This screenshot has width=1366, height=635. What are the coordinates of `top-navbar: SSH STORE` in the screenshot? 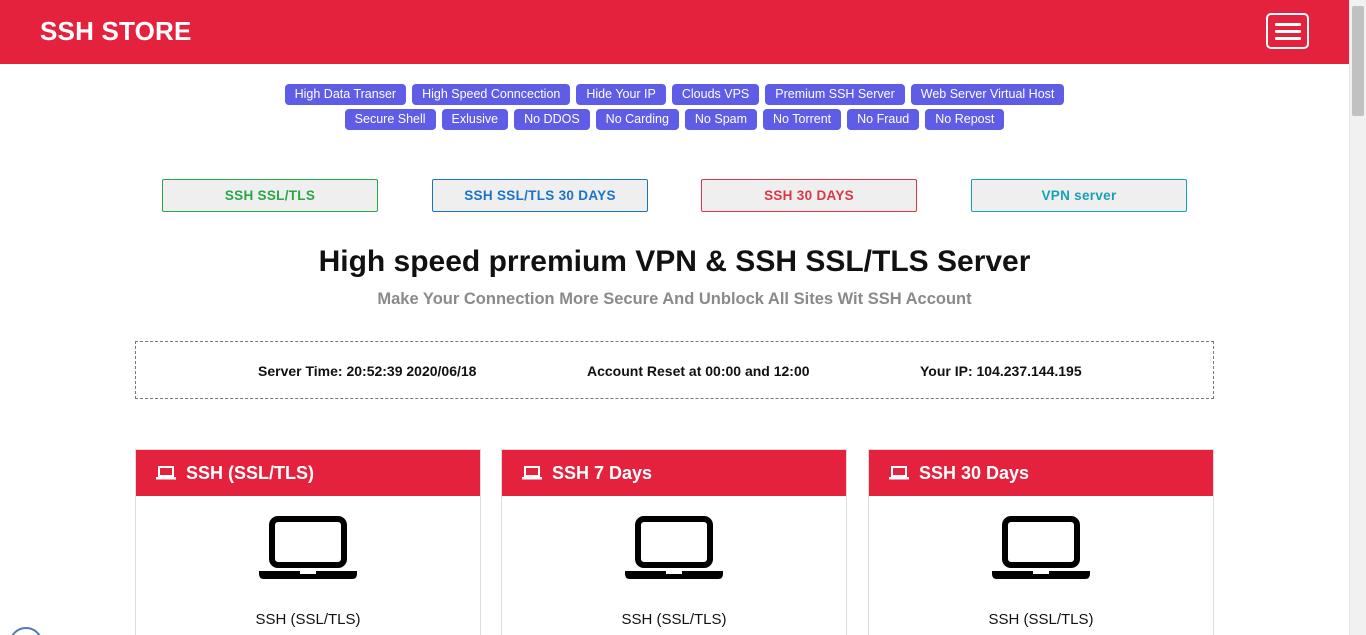 It's located at (674, 32).